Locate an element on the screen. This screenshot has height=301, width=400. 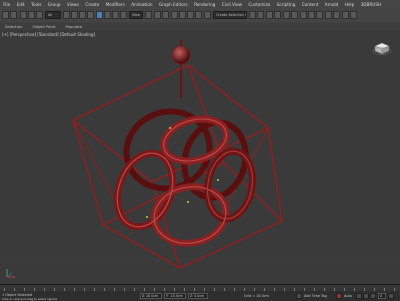
menu-item-tools: Tools is located at coordinates (36, 4).